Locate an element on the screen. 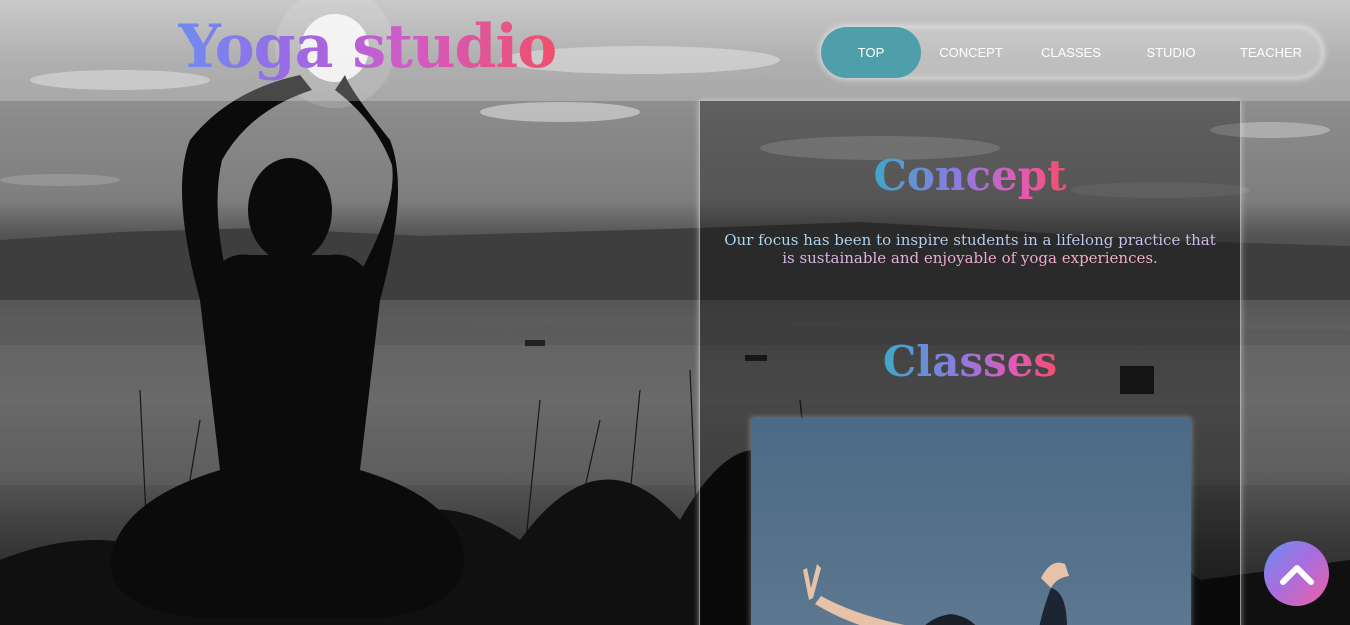 This screenshot has width=1350, height=625. nav-item-teacher: TEACHER is located at coordinates (1271, 52).